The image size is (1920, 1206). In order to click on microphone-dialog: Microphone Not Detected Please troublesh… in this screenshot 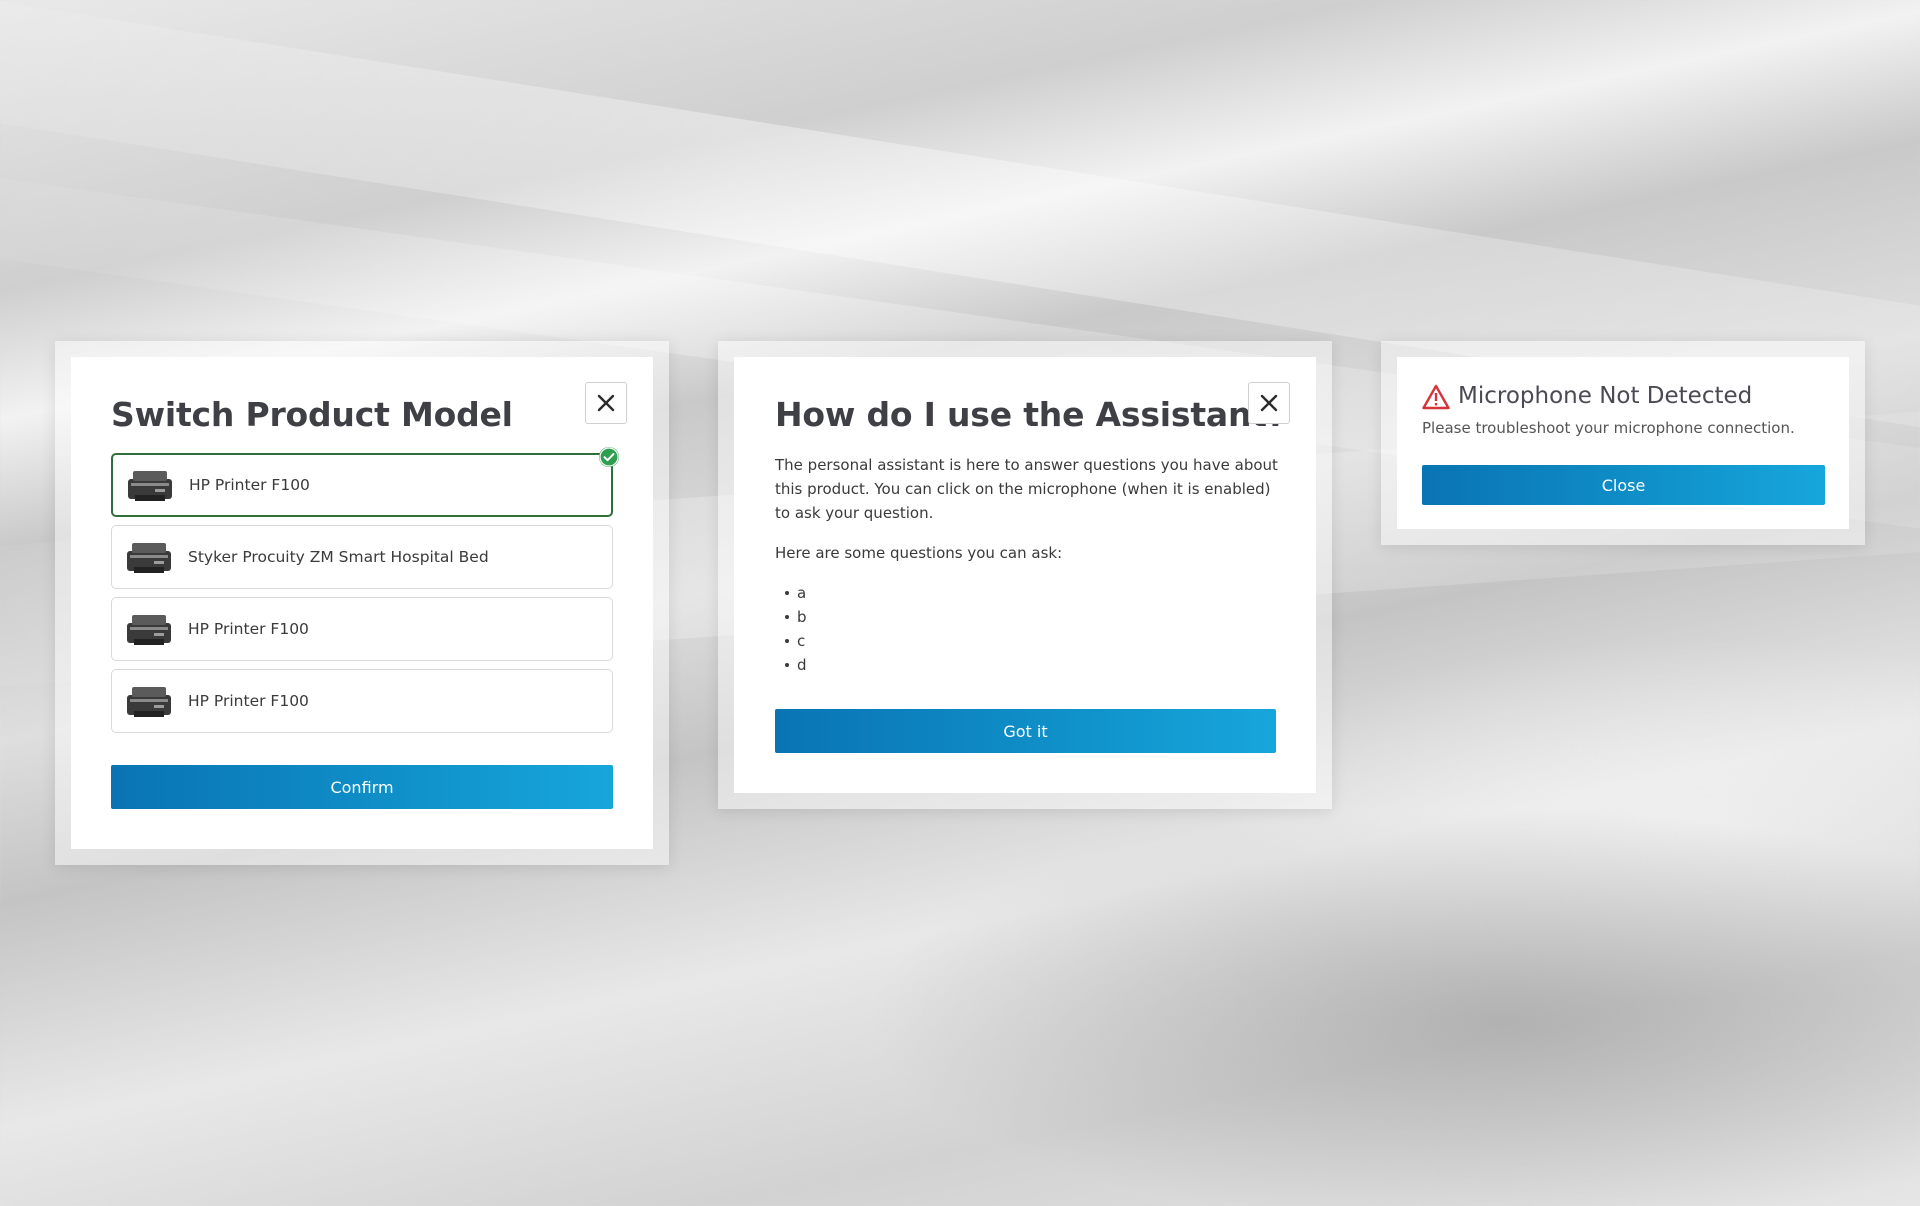, I will do `click(1623, 443)`.